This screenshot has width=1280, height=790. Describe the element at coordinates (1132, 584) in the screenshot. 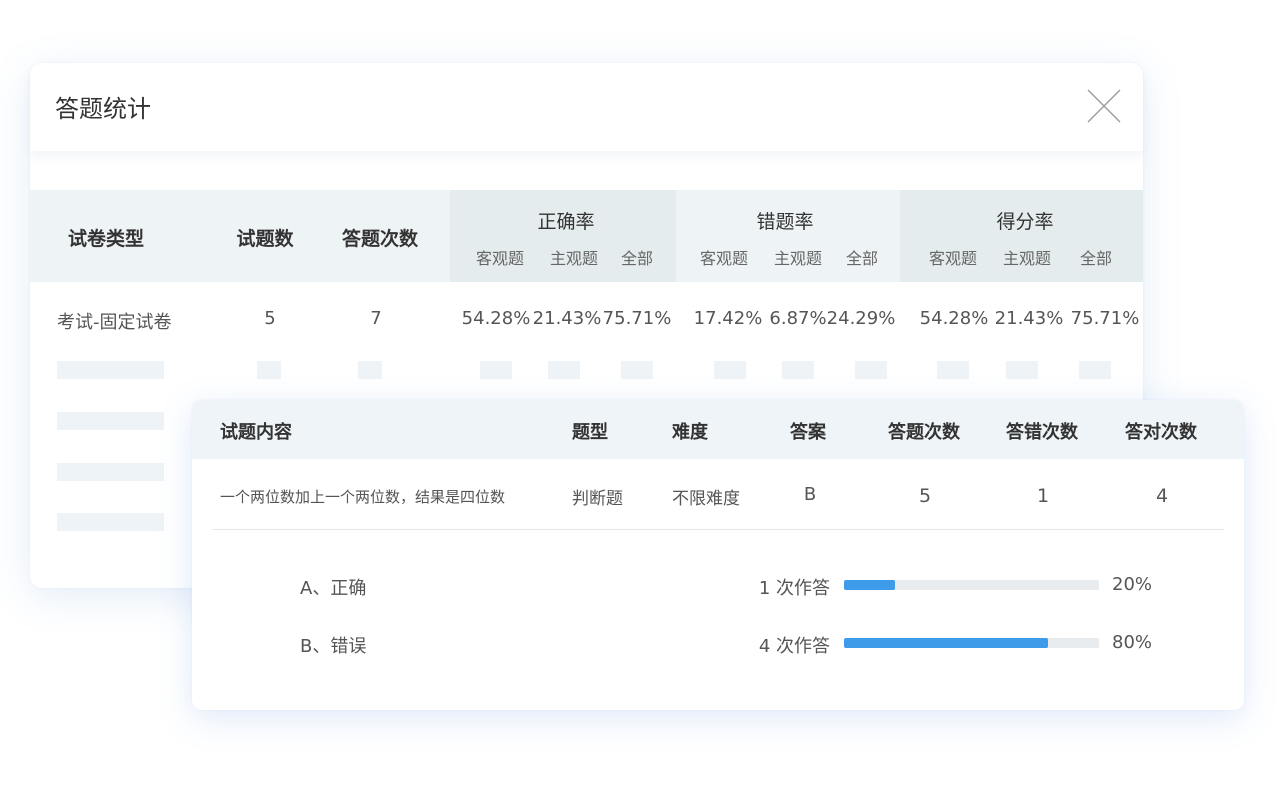

I see `option-percent: 20%` at that location.